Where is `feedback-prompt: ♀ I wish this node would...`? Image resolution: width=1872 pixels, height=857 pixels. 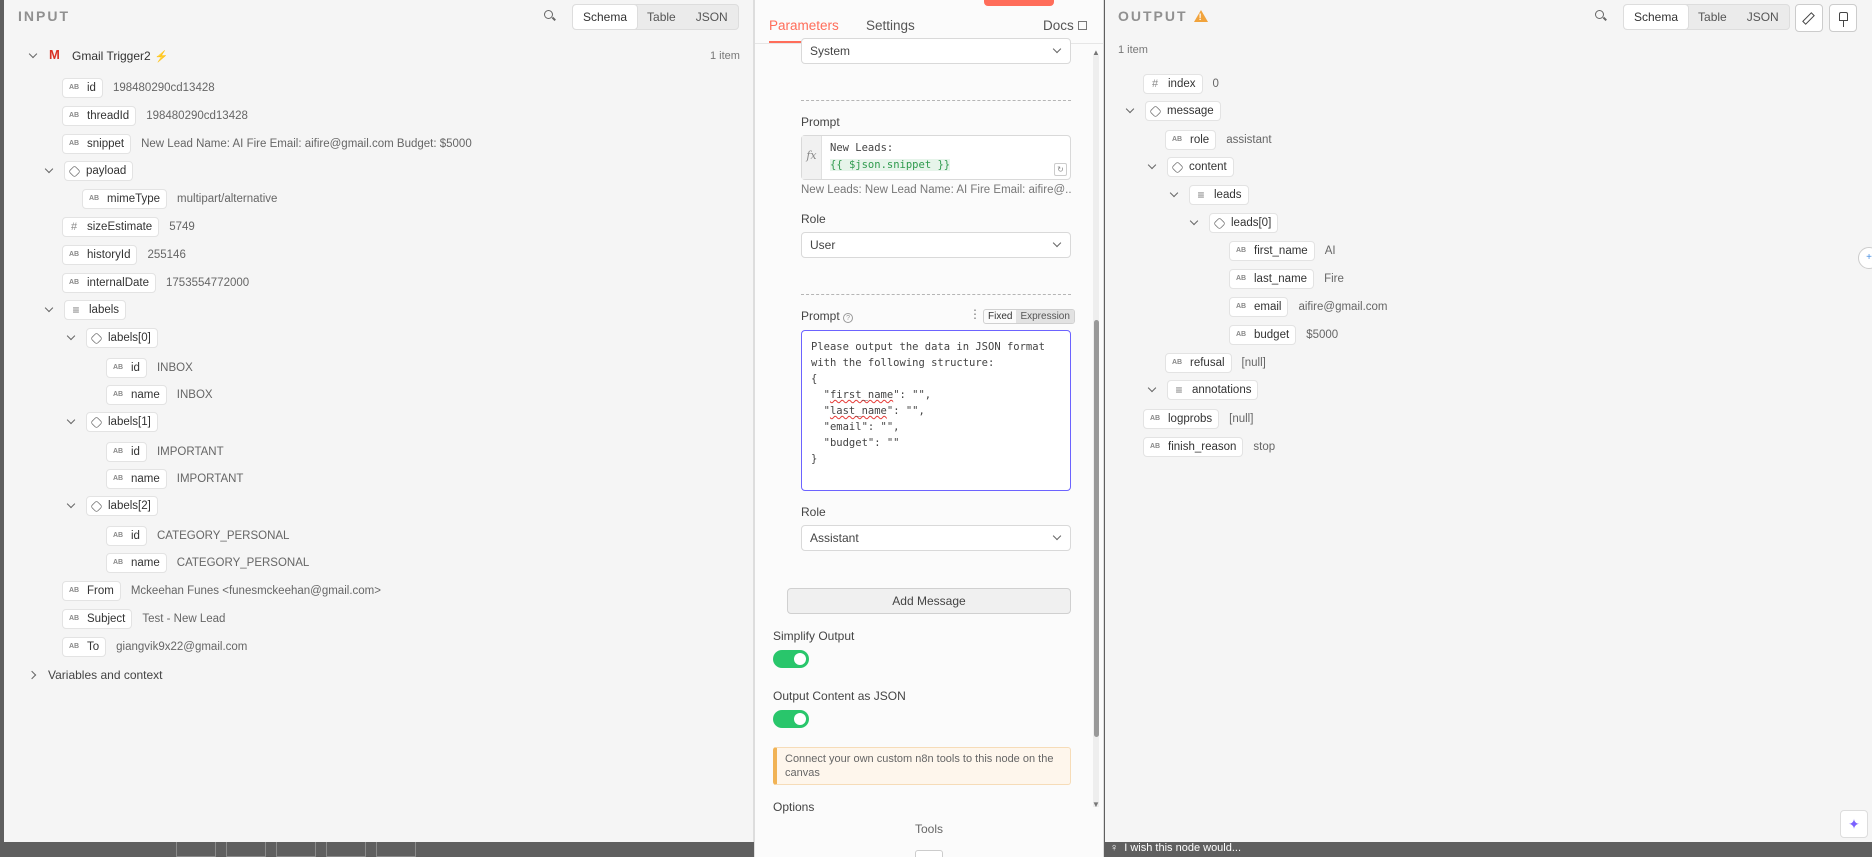 feedback-prompt: ♀ I wish this node would... is located at coordinates (1175, 848).